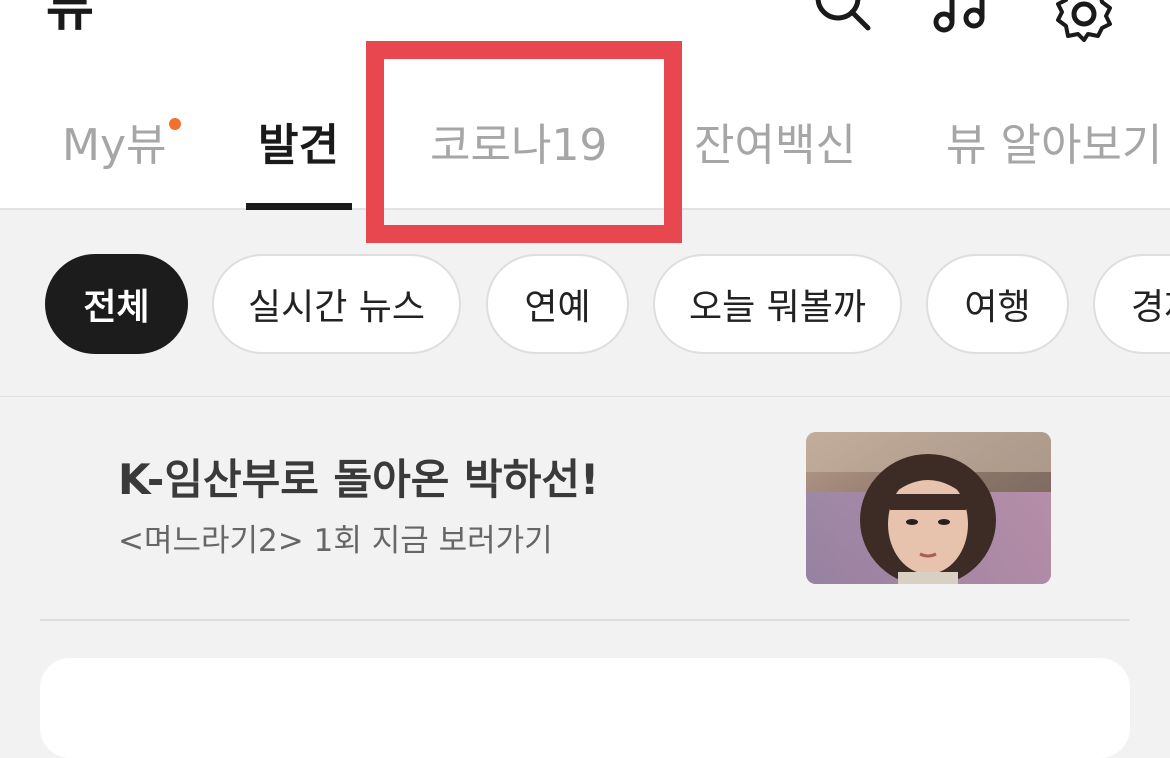 The image size is (1170, 758). Describe the element at coordinates (557, 304) in the screenshot. I see `chip-entertainment: 연예` at that location.